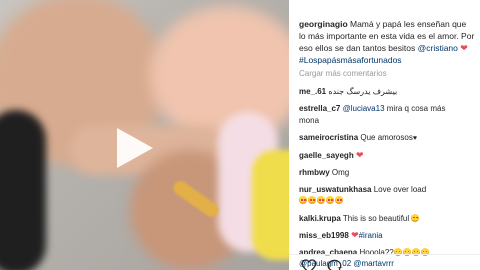 This screenshot has height=270, width=480. I want to click on comment-text: Love over load, so click(399, 189).